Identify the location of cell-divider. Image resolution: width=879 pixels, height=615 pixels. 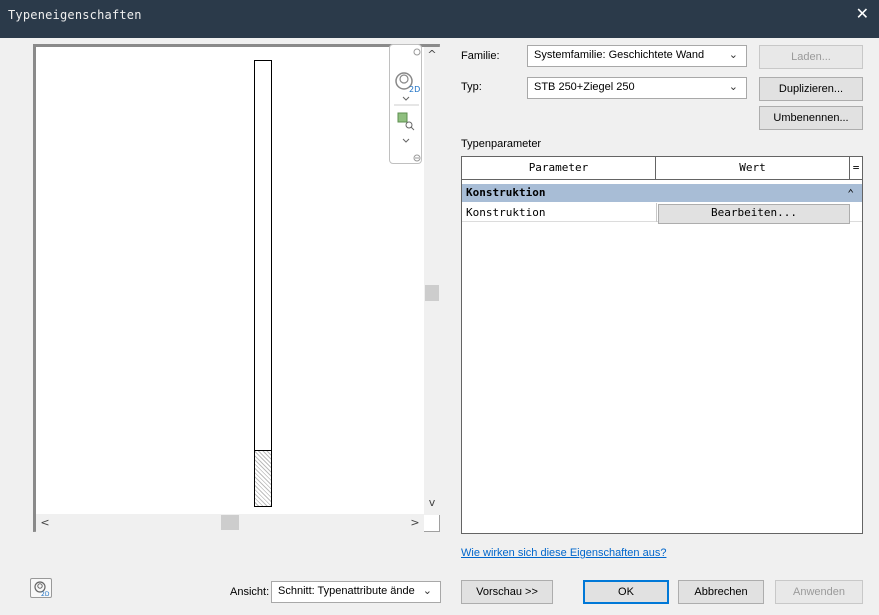
(656, 212).